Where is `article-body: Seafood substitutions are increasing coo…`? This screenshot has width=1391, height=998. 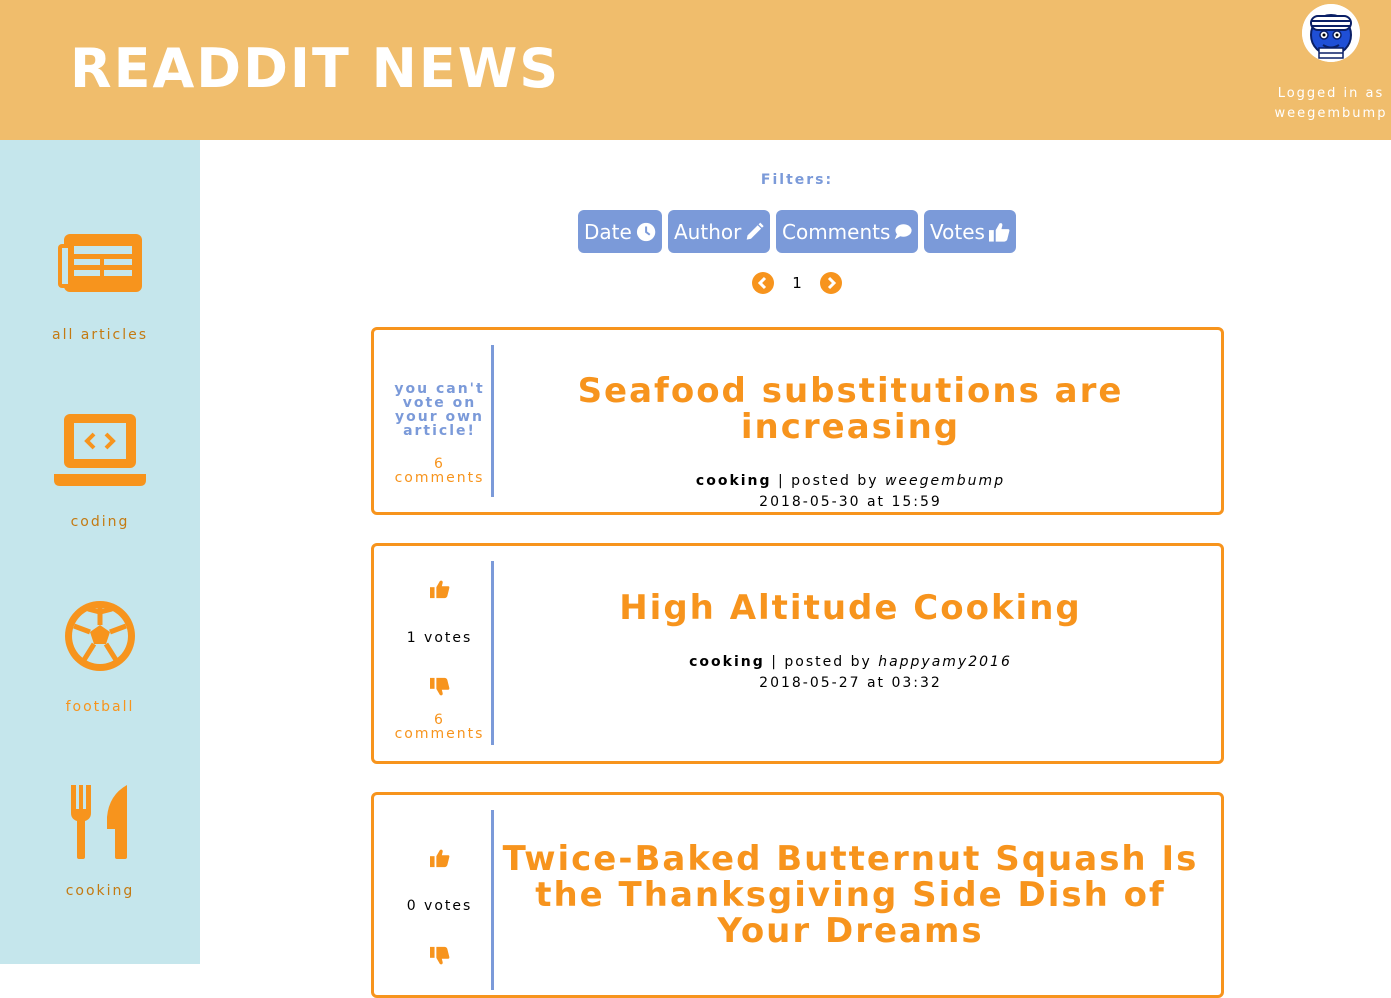 article-body: Seafood substitutions are increasing coo… is located at coordinates (850, 443).